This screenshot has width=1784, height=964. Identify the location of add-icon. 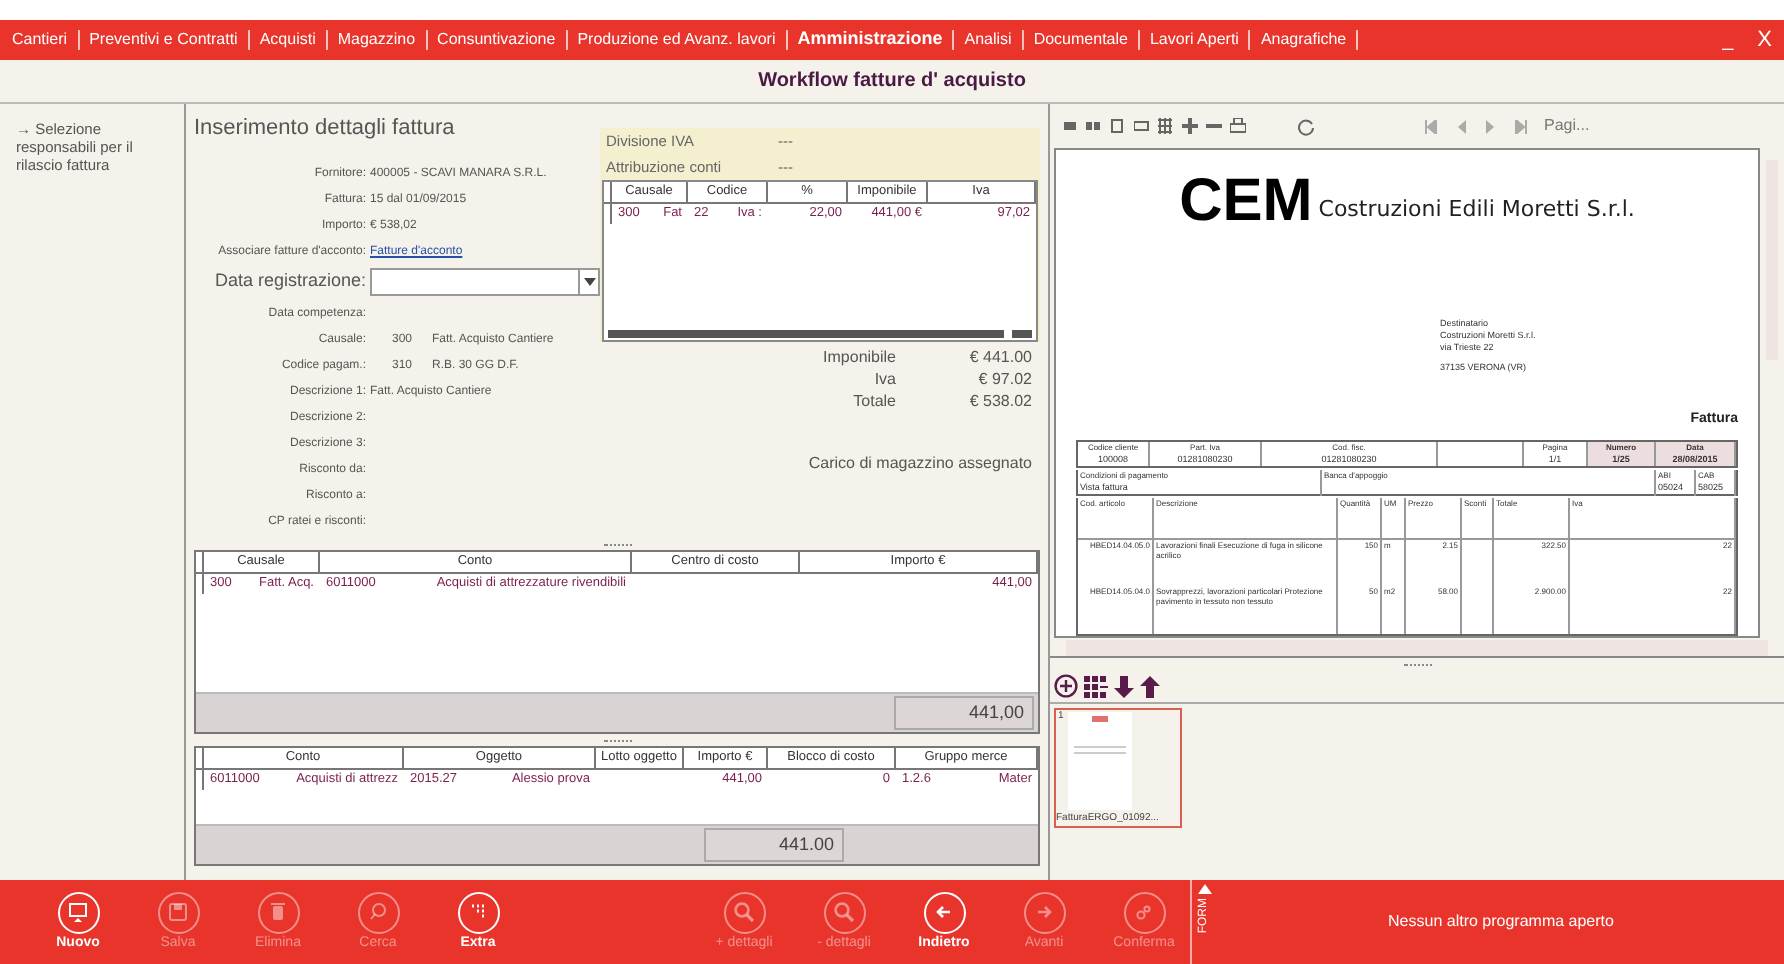
(1066, 686).